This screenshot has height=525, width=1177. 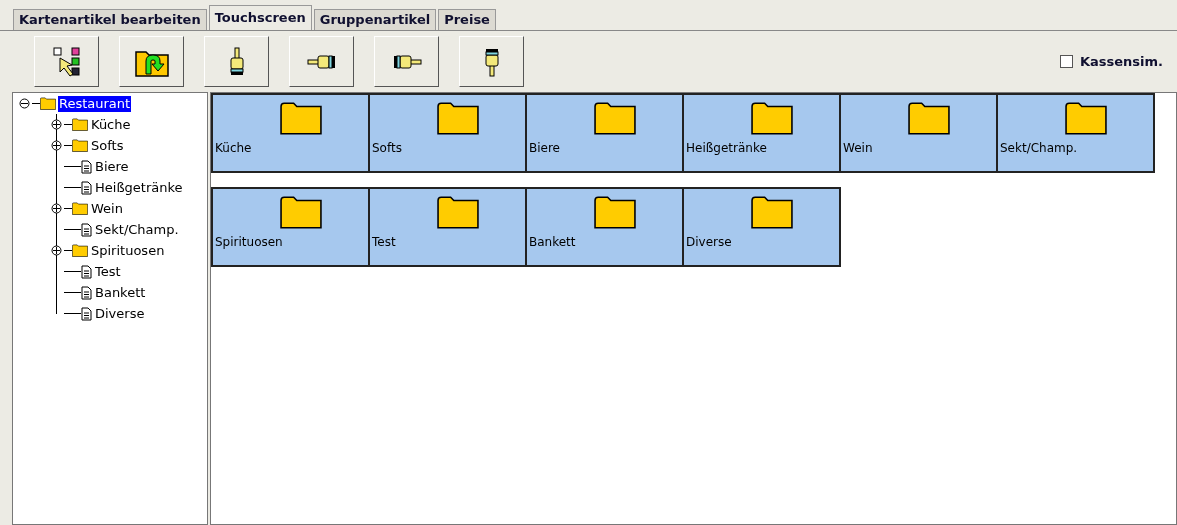 I want to click on folder-tile: Küche, so click(x=290, y=133).